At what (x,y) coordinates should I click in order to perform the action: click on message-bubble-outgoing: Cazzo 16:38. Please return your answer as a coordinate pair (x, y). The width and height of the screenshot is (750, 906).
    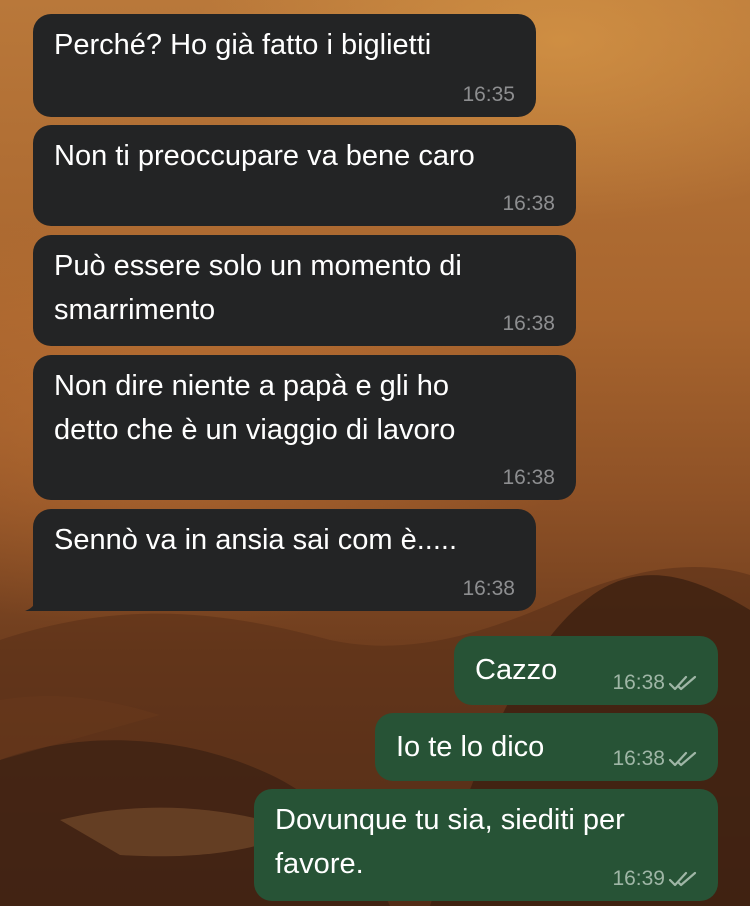
    Looking at the image, I should click on (586, 670).